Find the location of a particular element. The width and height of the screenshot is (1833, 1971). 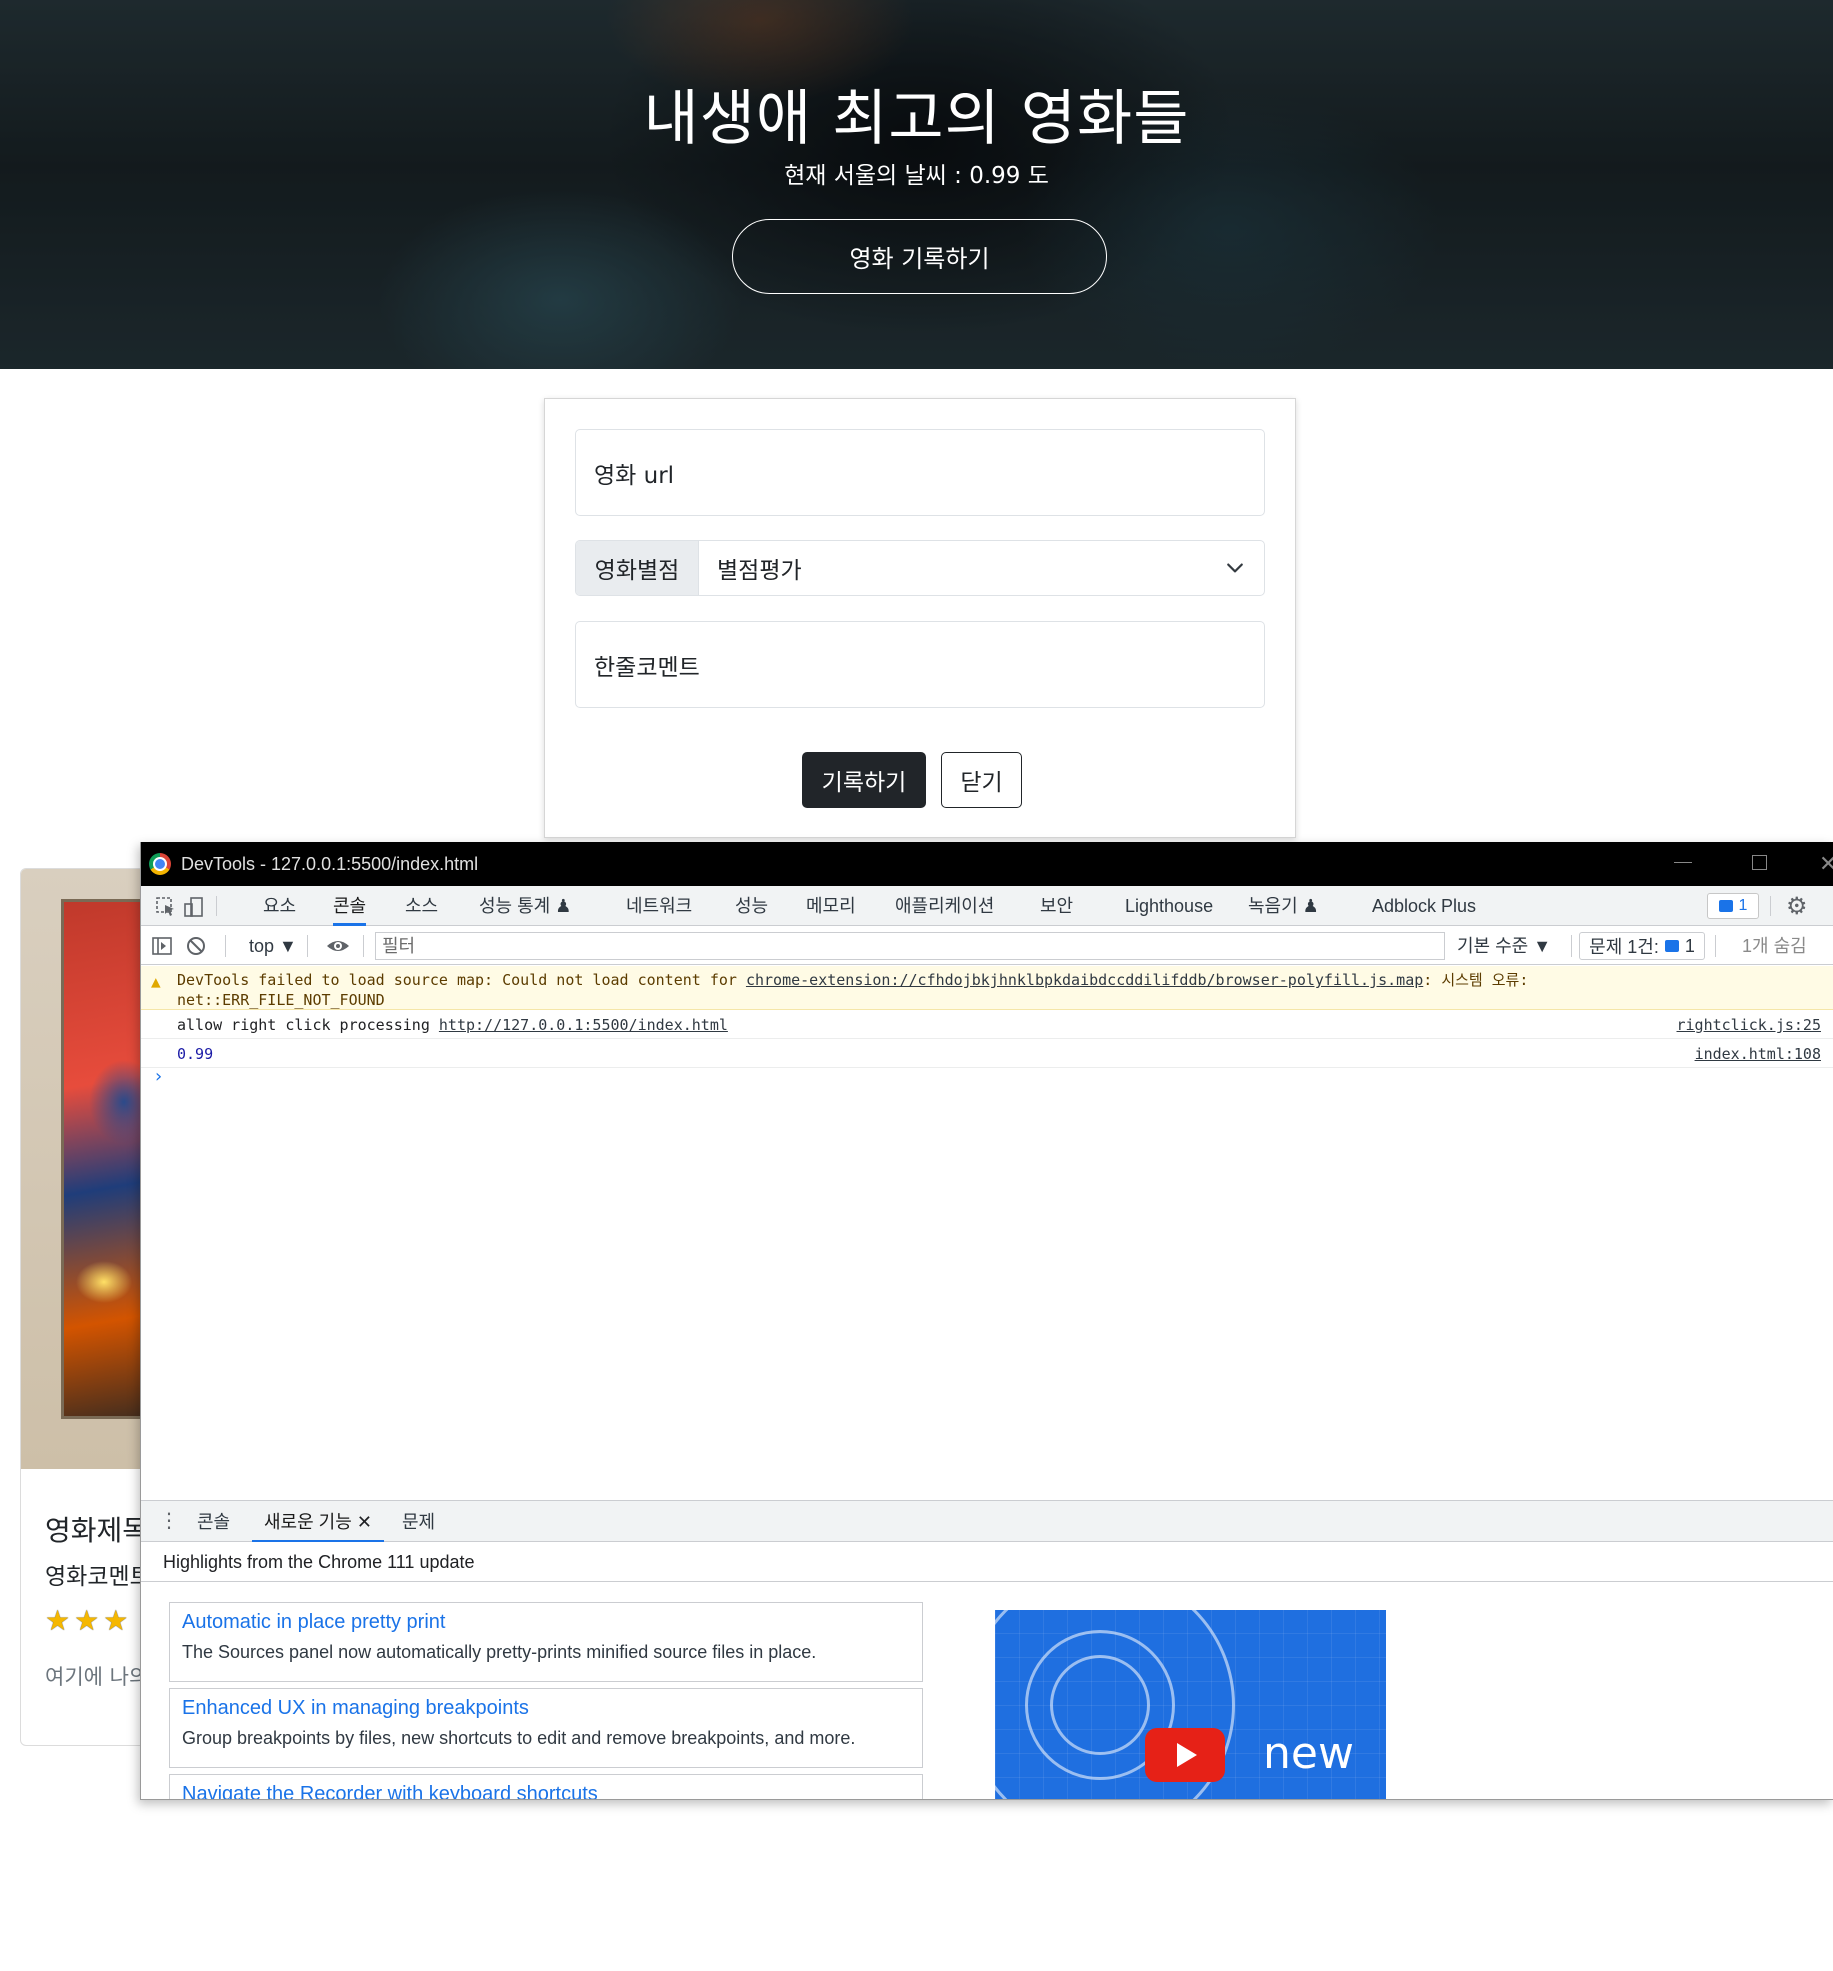

warning-error-code: net::ERR_FILE_NOT_FOUND is located at coordinates (281, 1000).